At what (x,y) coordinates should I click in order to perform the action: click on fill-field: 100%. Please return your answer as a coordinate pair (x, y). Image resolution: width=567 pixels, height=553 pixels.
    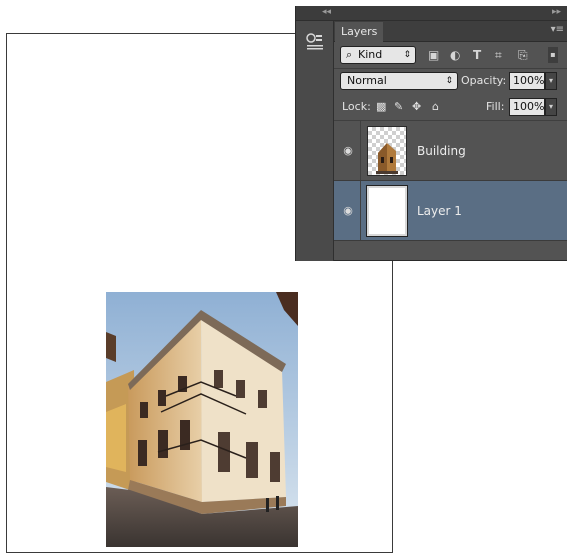
    Looking at the image, I should click on (527, 107).